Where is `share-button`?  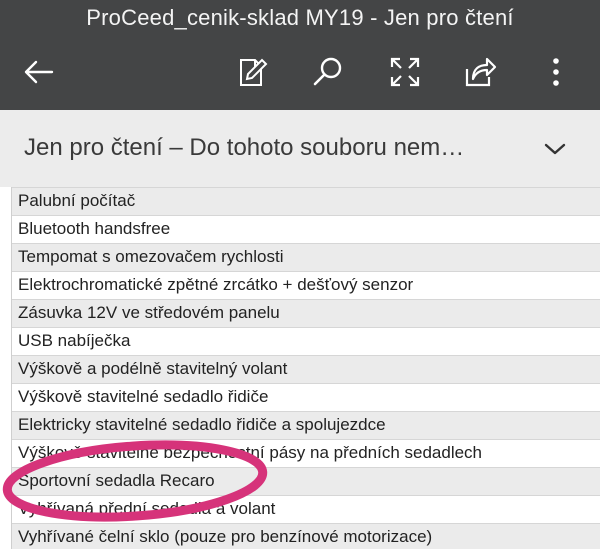
share-button is located at coordinates (480, 72).